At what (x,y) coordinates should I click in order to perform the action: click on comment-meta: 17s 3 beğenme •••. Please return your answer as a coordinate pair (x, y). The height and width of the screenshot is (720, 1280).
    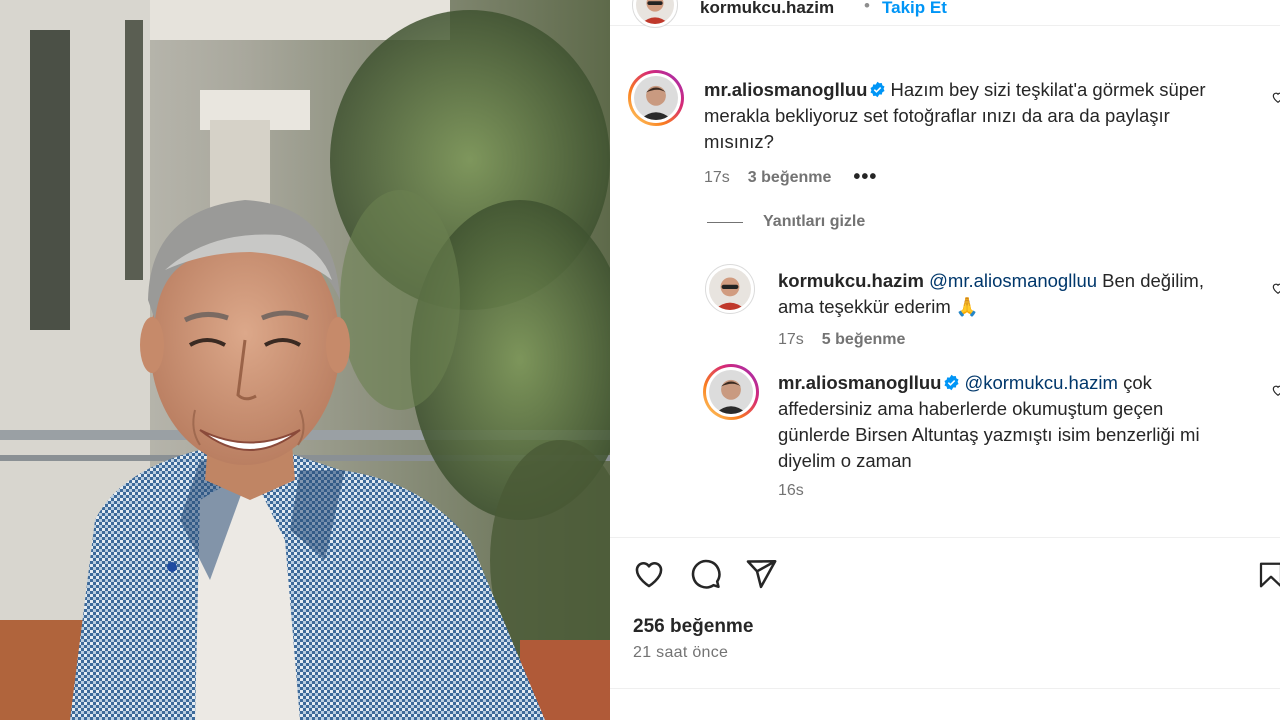
    Looking at the image, I should click on (790, 177).